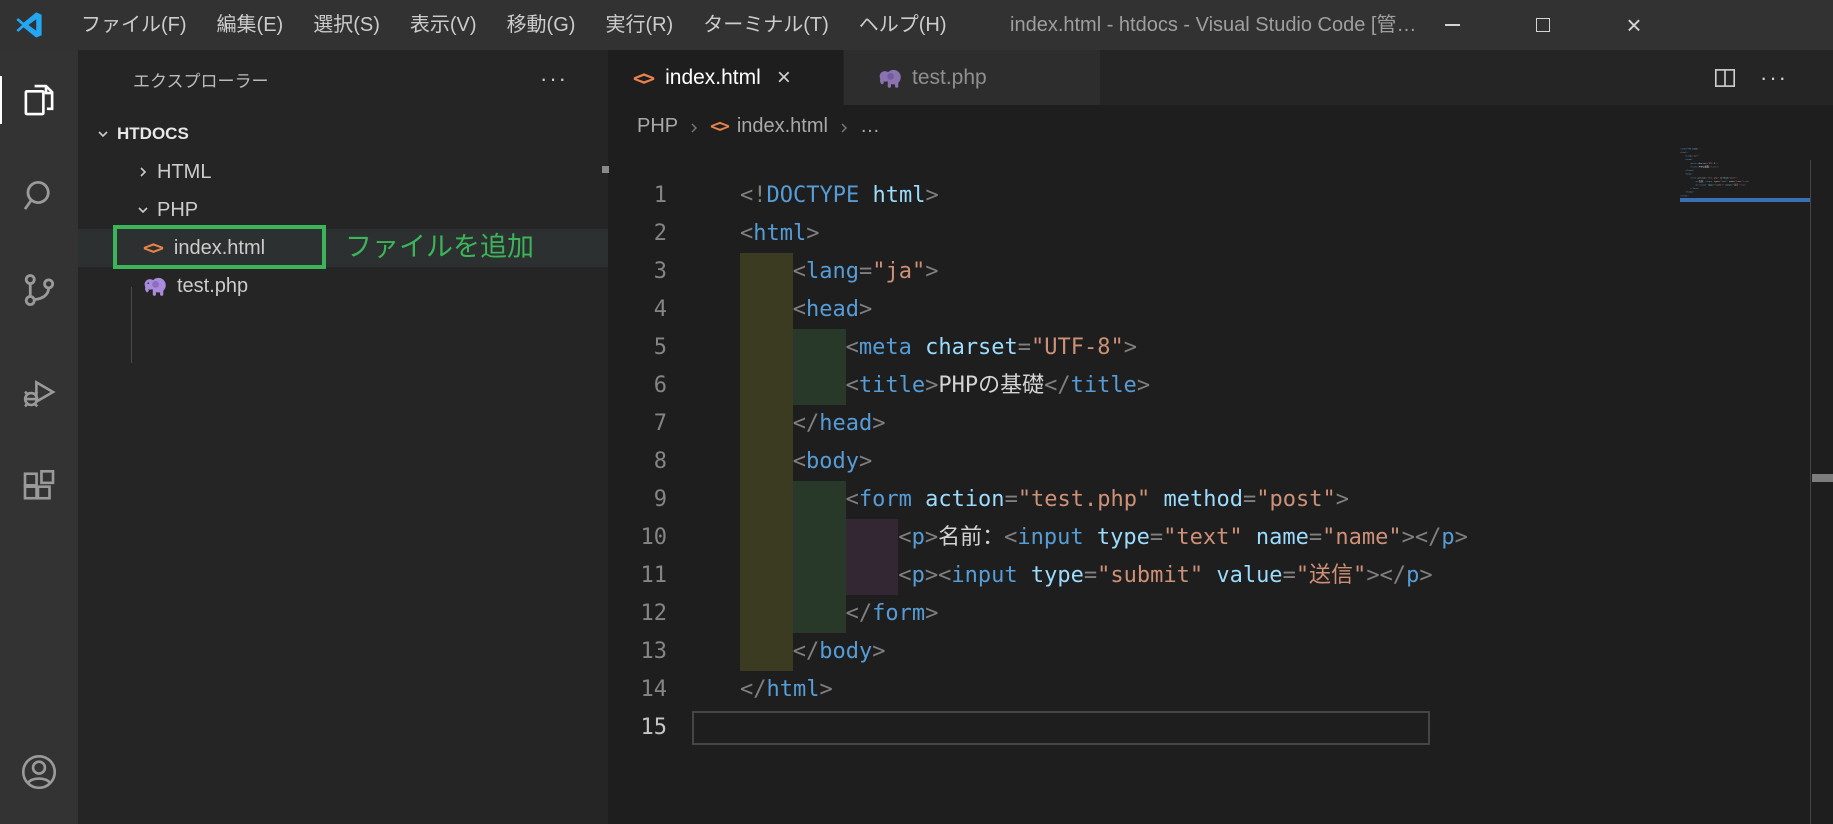 Image resolution: width=1833 pixels, height=824 pixels. I want to click on split-editor-icon, so click(1725, 78).